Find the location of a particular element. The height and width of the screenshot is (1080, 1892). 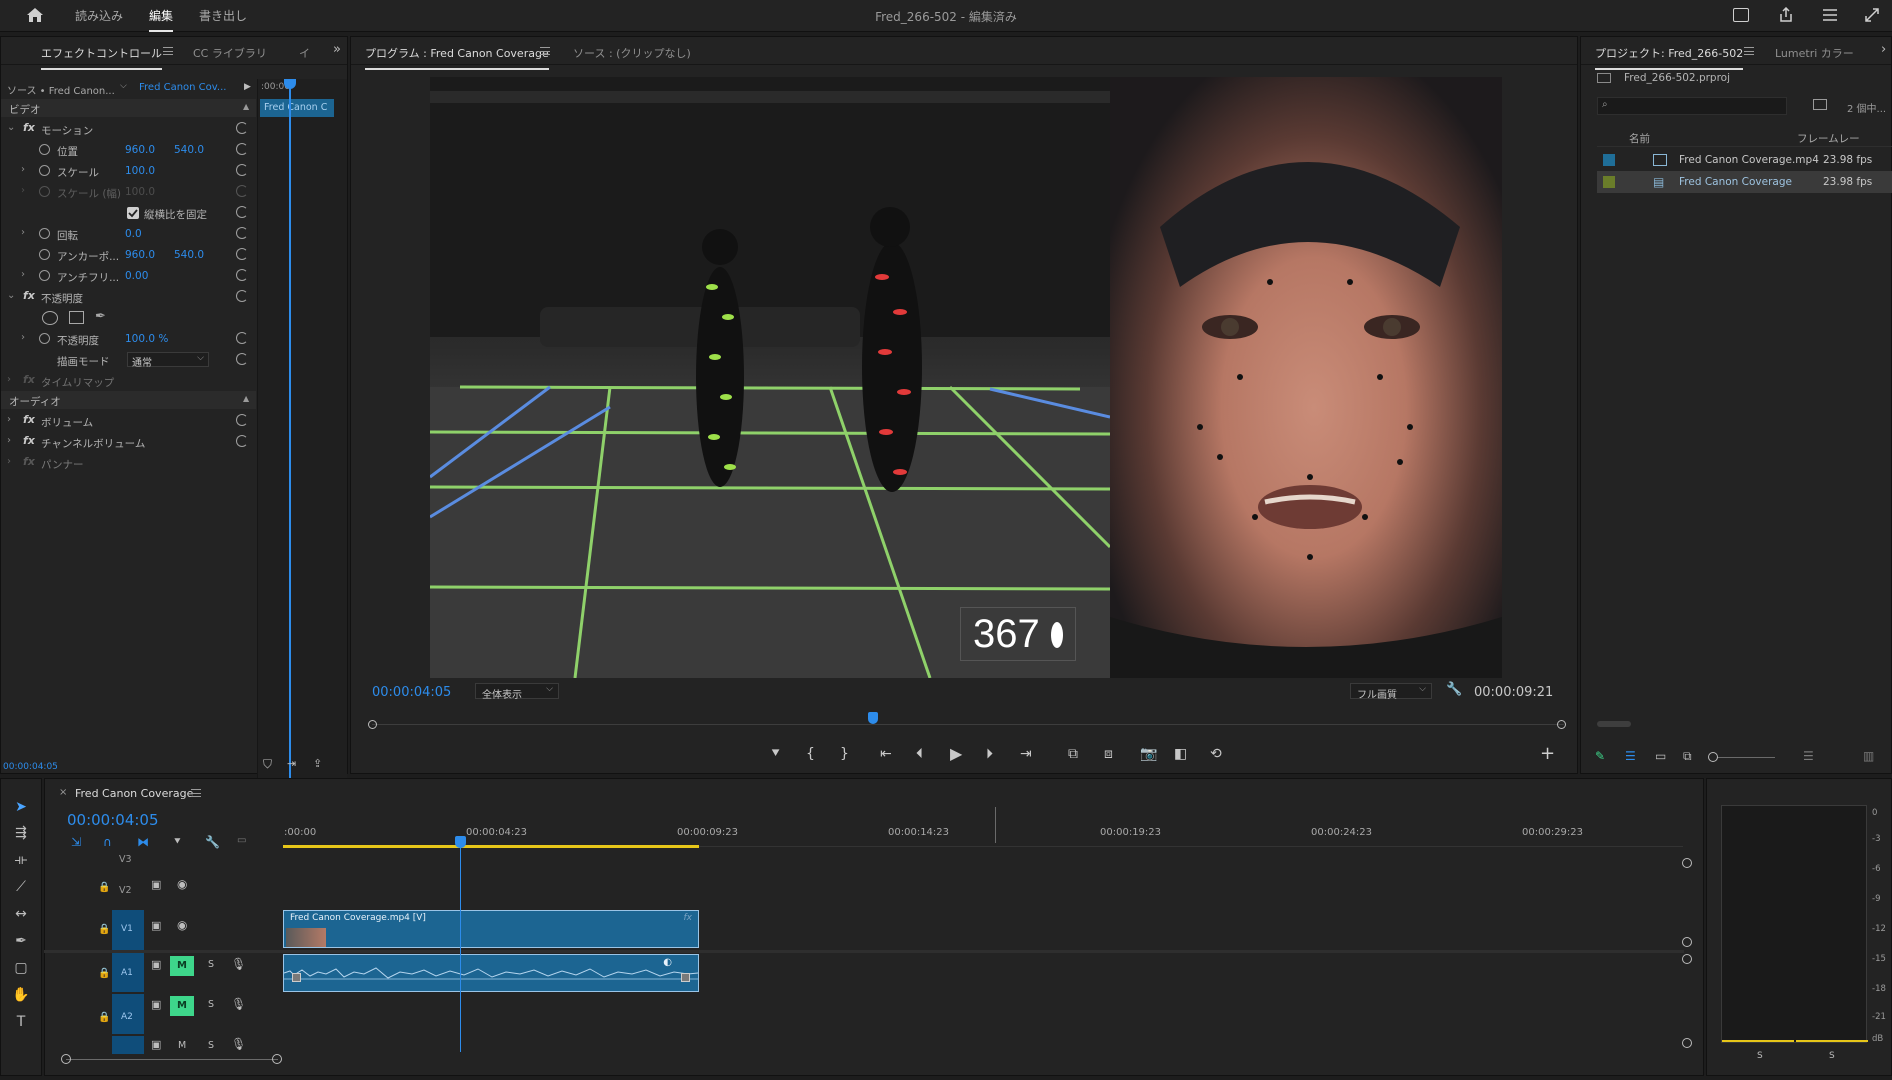

camera-icon: 📷 is located at coordinates (1148, 754).